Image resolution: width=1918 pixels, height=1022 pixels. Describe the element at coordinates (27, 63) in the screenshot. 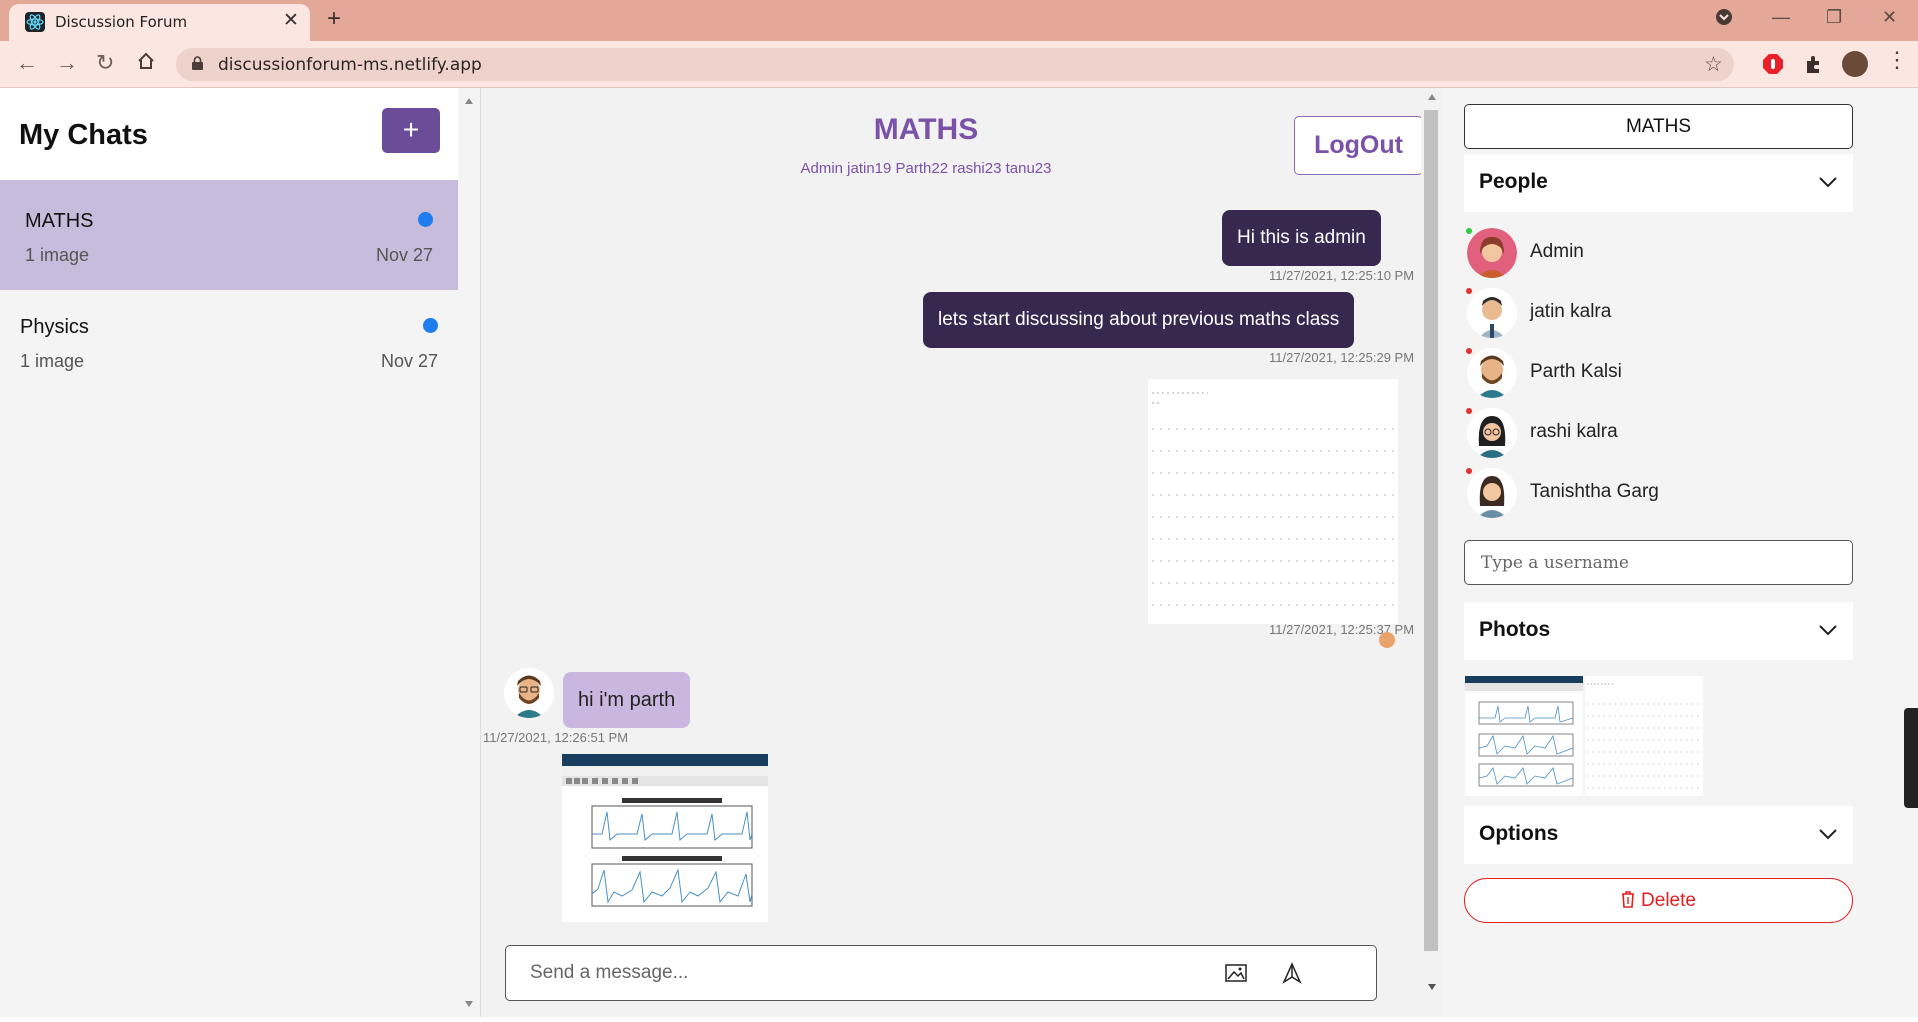

I see `back-icon: ←` at that location.